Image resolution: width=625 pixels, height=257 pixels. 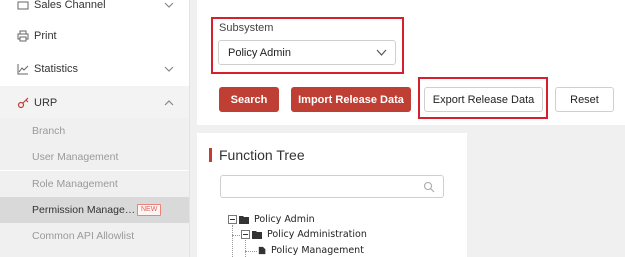 What do you see at coordinates (332, 186) in the screenshot?
I see `tree-search-input` at bounding box center [332, 186].